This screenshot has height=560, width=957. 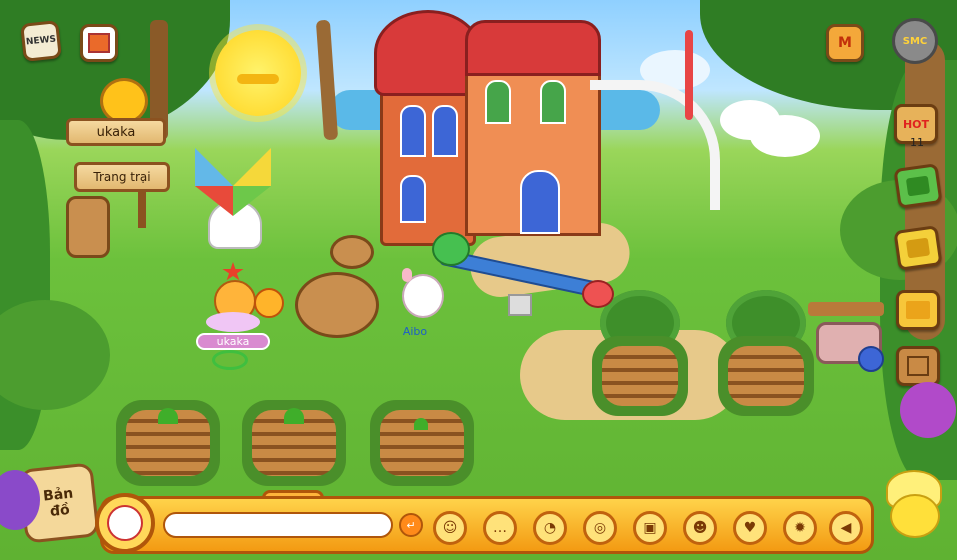 What do you see at coordinates (407, 275) in the screenshot?
I see `aibo-ear` at bounding box center [407, 275].